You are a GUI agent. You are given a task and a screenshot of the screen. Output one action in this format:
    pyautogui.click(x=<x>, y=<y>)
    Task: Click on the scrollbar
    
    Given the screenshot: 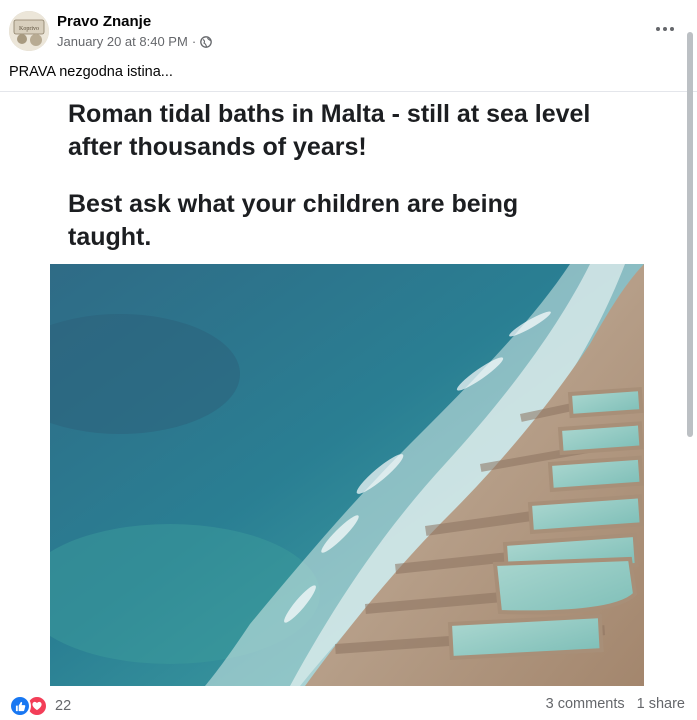 What is the action you would take?
    pyautogui.click(x=689, y=345)
    